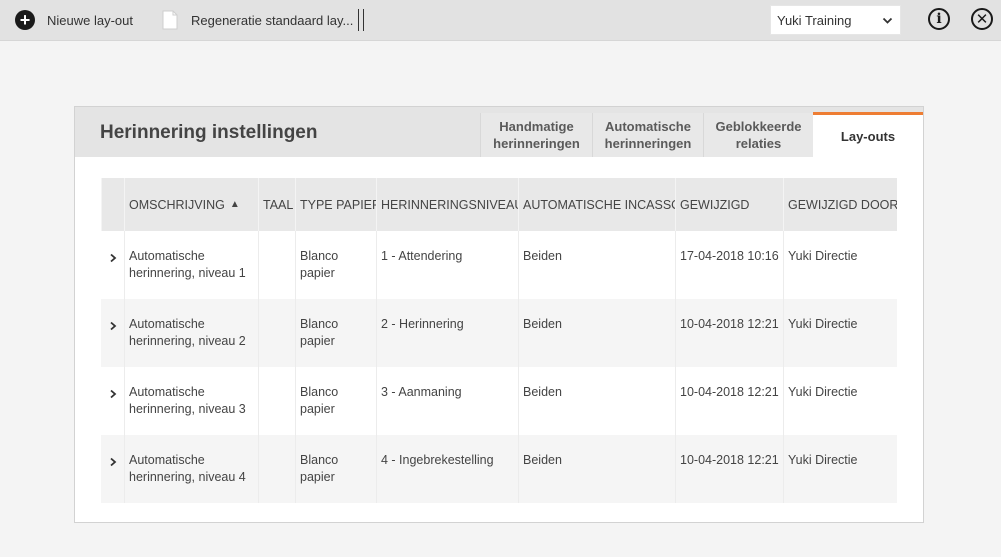 This screenshot has height=557, width=1001. Describe the element at coordinates (536, 135) in the screenshot. I see `tab-manual-reminders: Handmatige herinneringen` at that location.